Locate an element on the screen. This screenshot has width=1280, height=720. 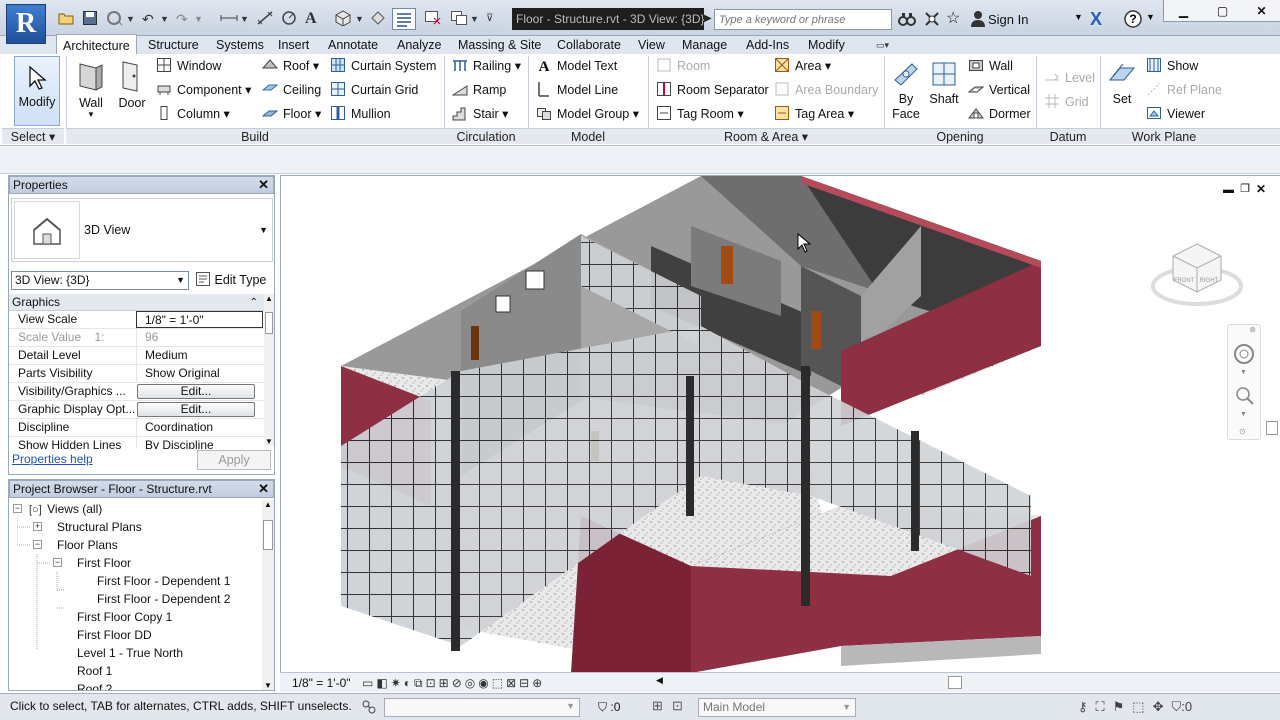
sun-path-icon: ✷ is located at coordinates (397, 683).